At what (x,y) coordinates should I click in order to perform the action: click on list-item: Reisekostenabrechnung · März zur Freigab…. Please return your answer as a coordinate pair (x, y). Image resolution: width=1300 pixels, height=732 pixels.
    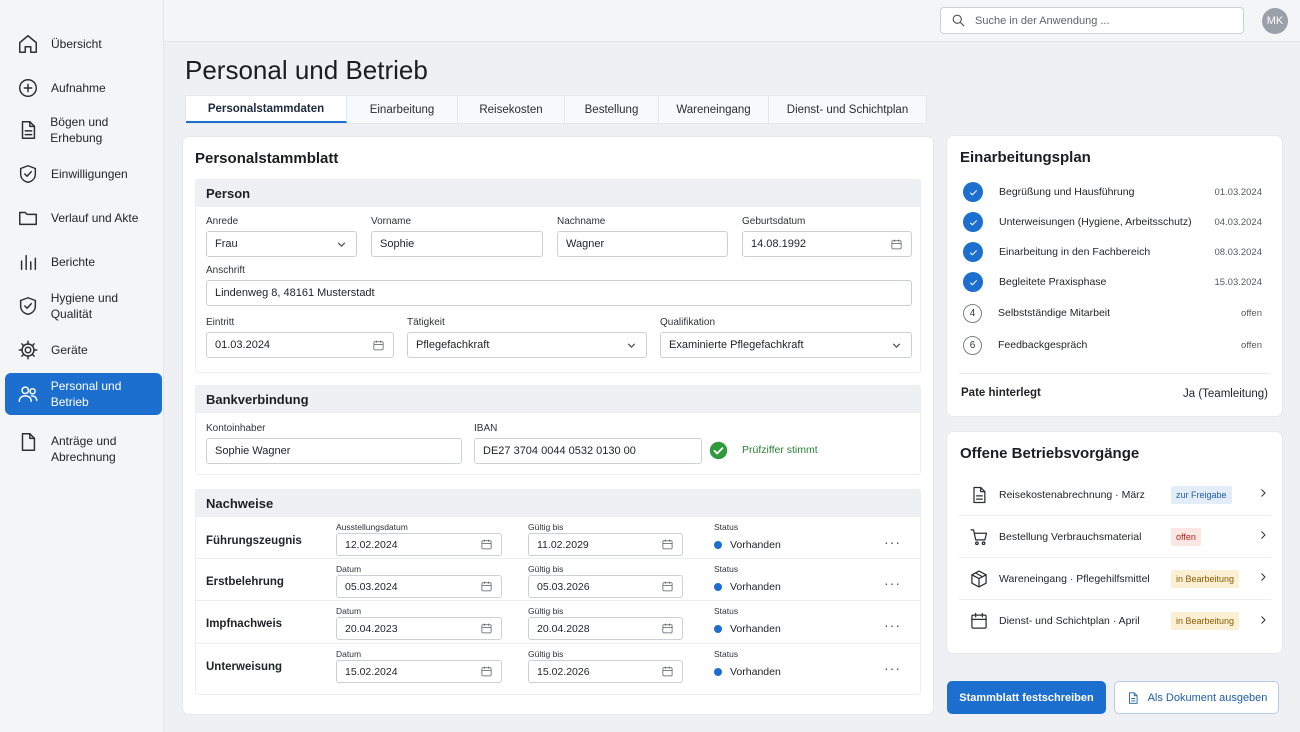
    Looking at the image, I should click on (1115, 495).